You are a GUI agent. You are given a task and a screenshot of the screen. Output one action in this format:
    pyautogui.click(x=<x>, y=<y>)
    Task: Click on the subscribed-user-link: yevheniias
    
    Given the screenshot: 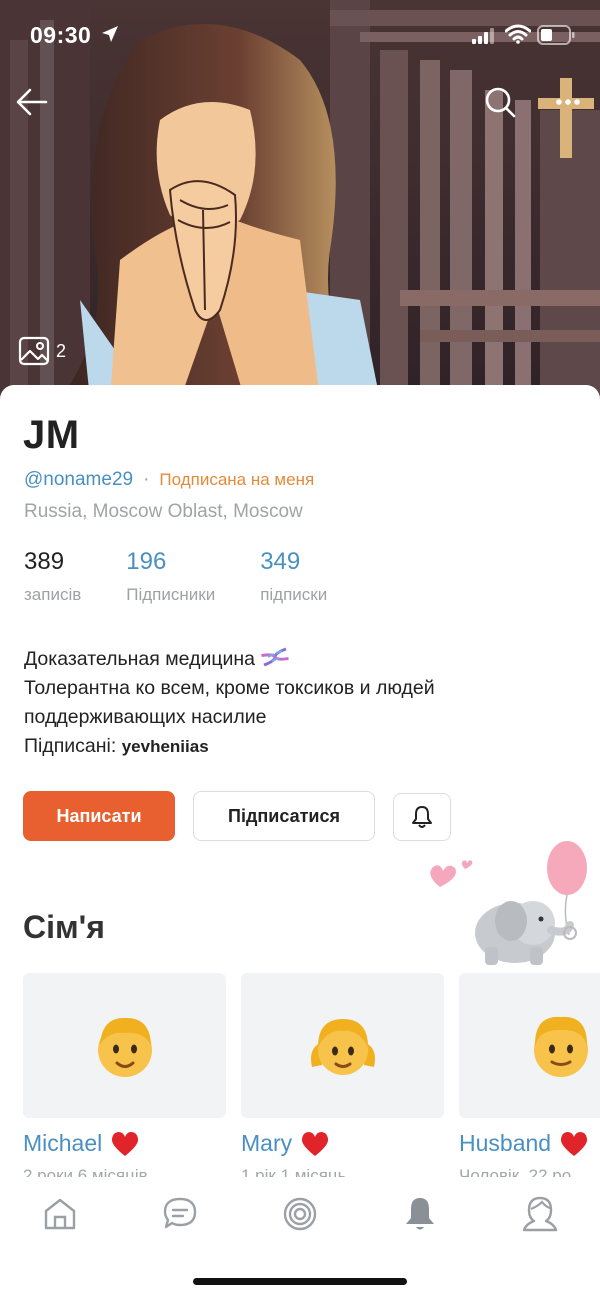 What is the action you would take?
    pyautogui.click(x=165, y=746)
    